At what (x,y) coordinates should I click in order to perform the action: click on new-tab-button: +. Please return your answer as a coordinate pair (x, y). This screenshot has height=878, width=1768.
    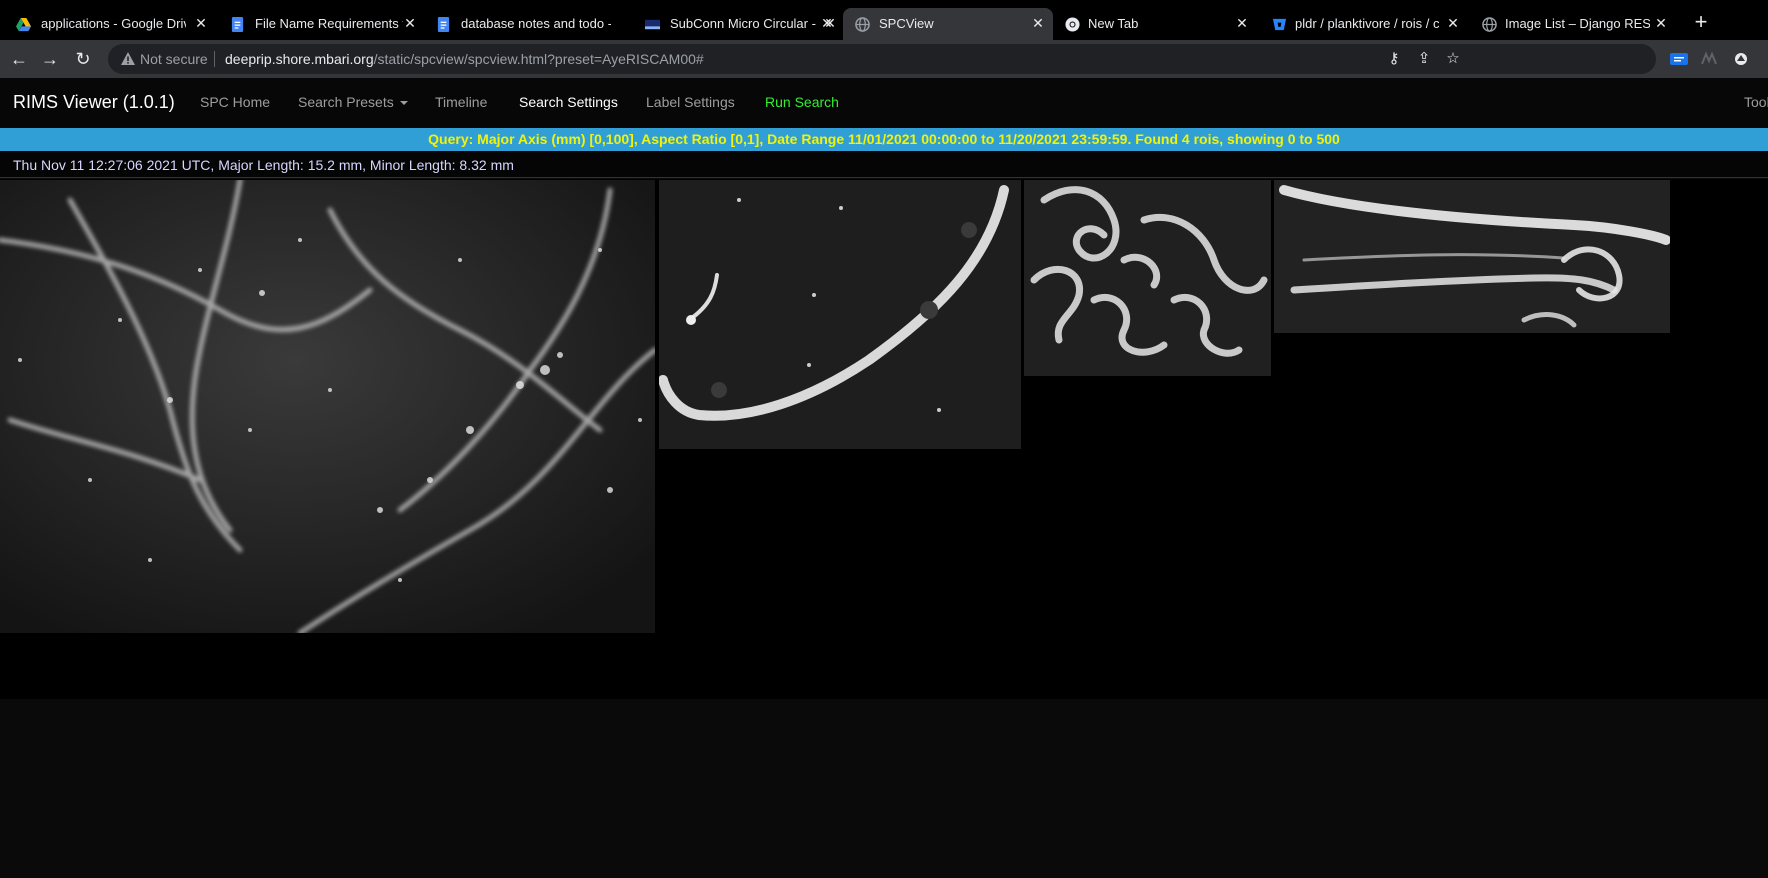
    Looking at the image, I should click on (1701, 22).